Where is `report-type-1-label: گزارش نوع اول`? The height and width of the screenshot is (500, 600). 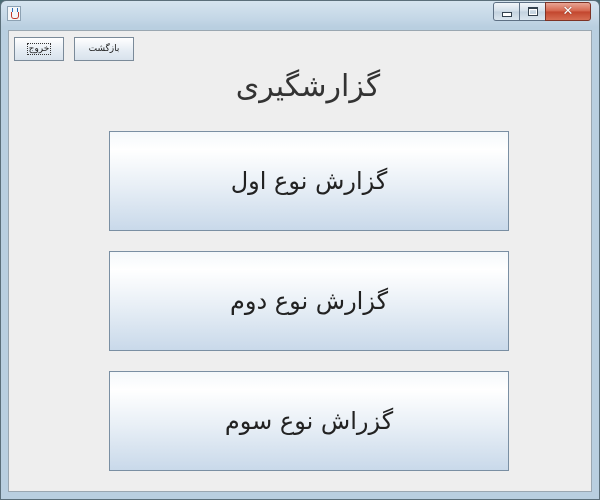
report-type-1-label: گزارش نوع اول is located at coordinates (309, 181).